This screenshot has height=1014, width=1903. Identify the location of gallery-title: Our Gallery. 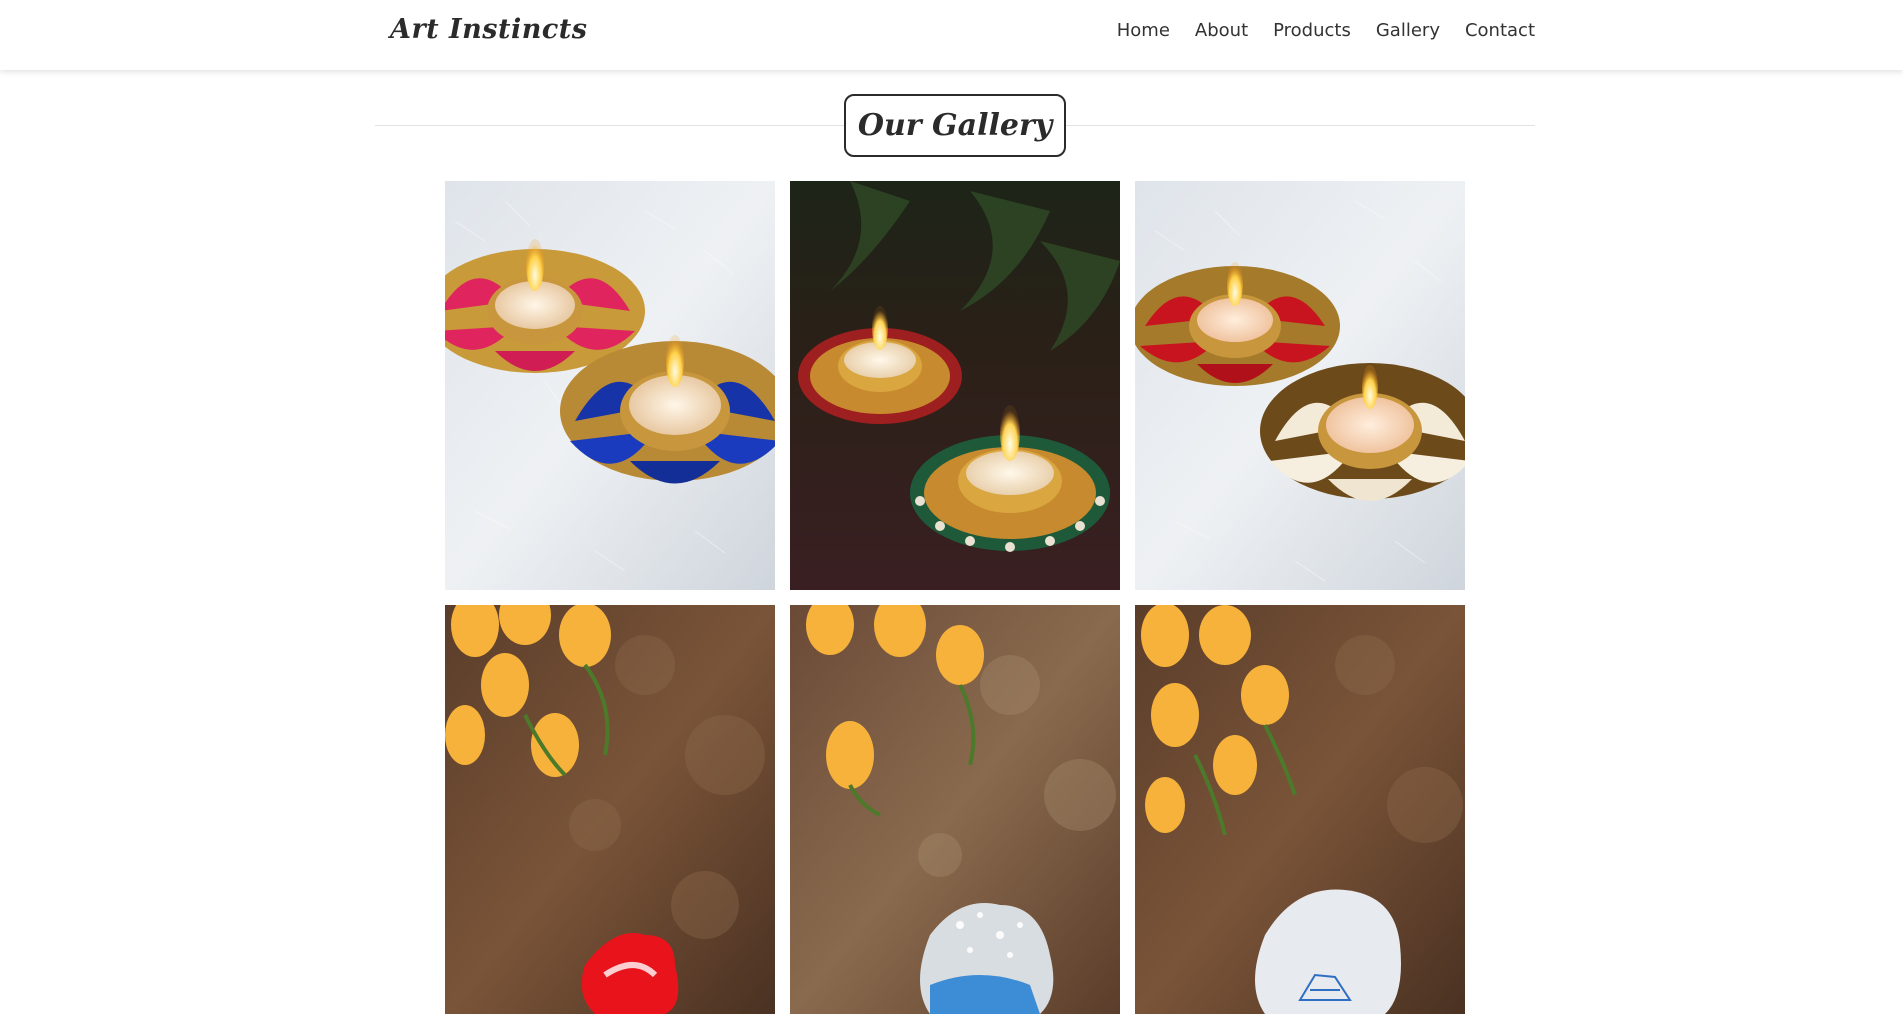
(955, 125).